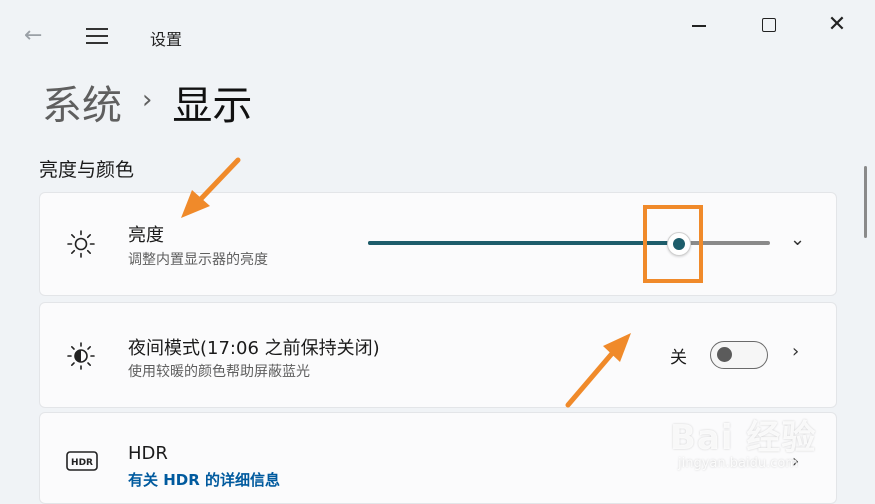 The height and width of the screenshot is (504, 875). I want to click on hdr-icon: HDR, so click(82, 461).